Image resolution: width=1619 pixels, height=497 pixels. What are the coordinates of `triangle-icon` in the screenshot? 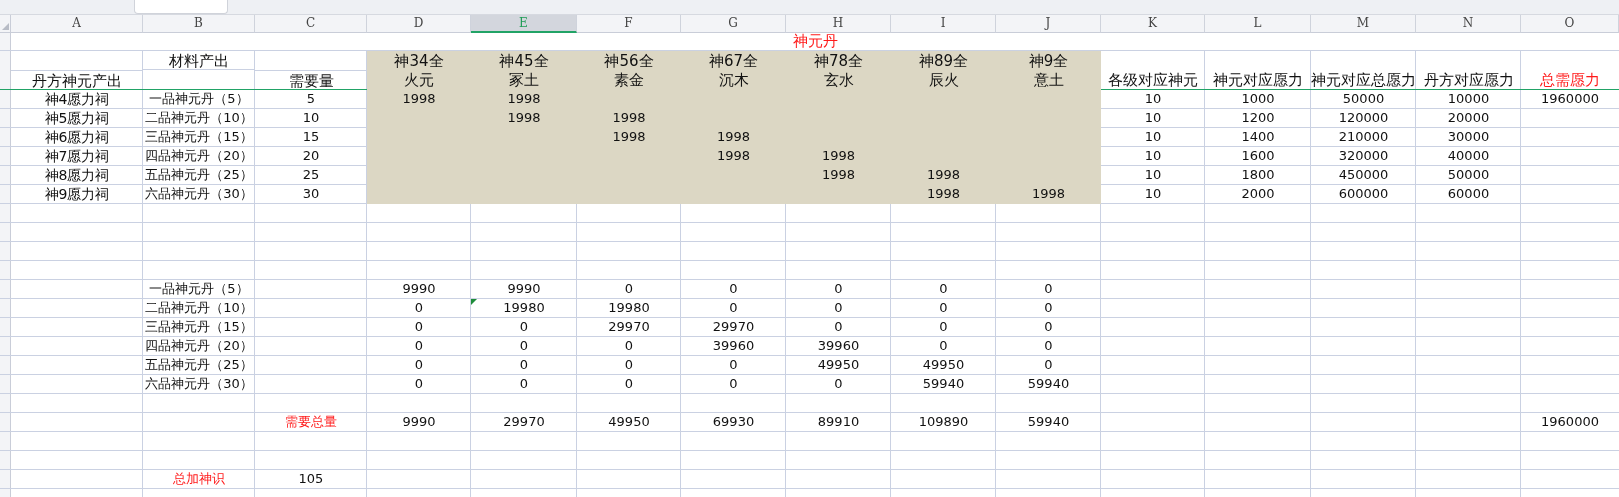 It's located at (5, 26).